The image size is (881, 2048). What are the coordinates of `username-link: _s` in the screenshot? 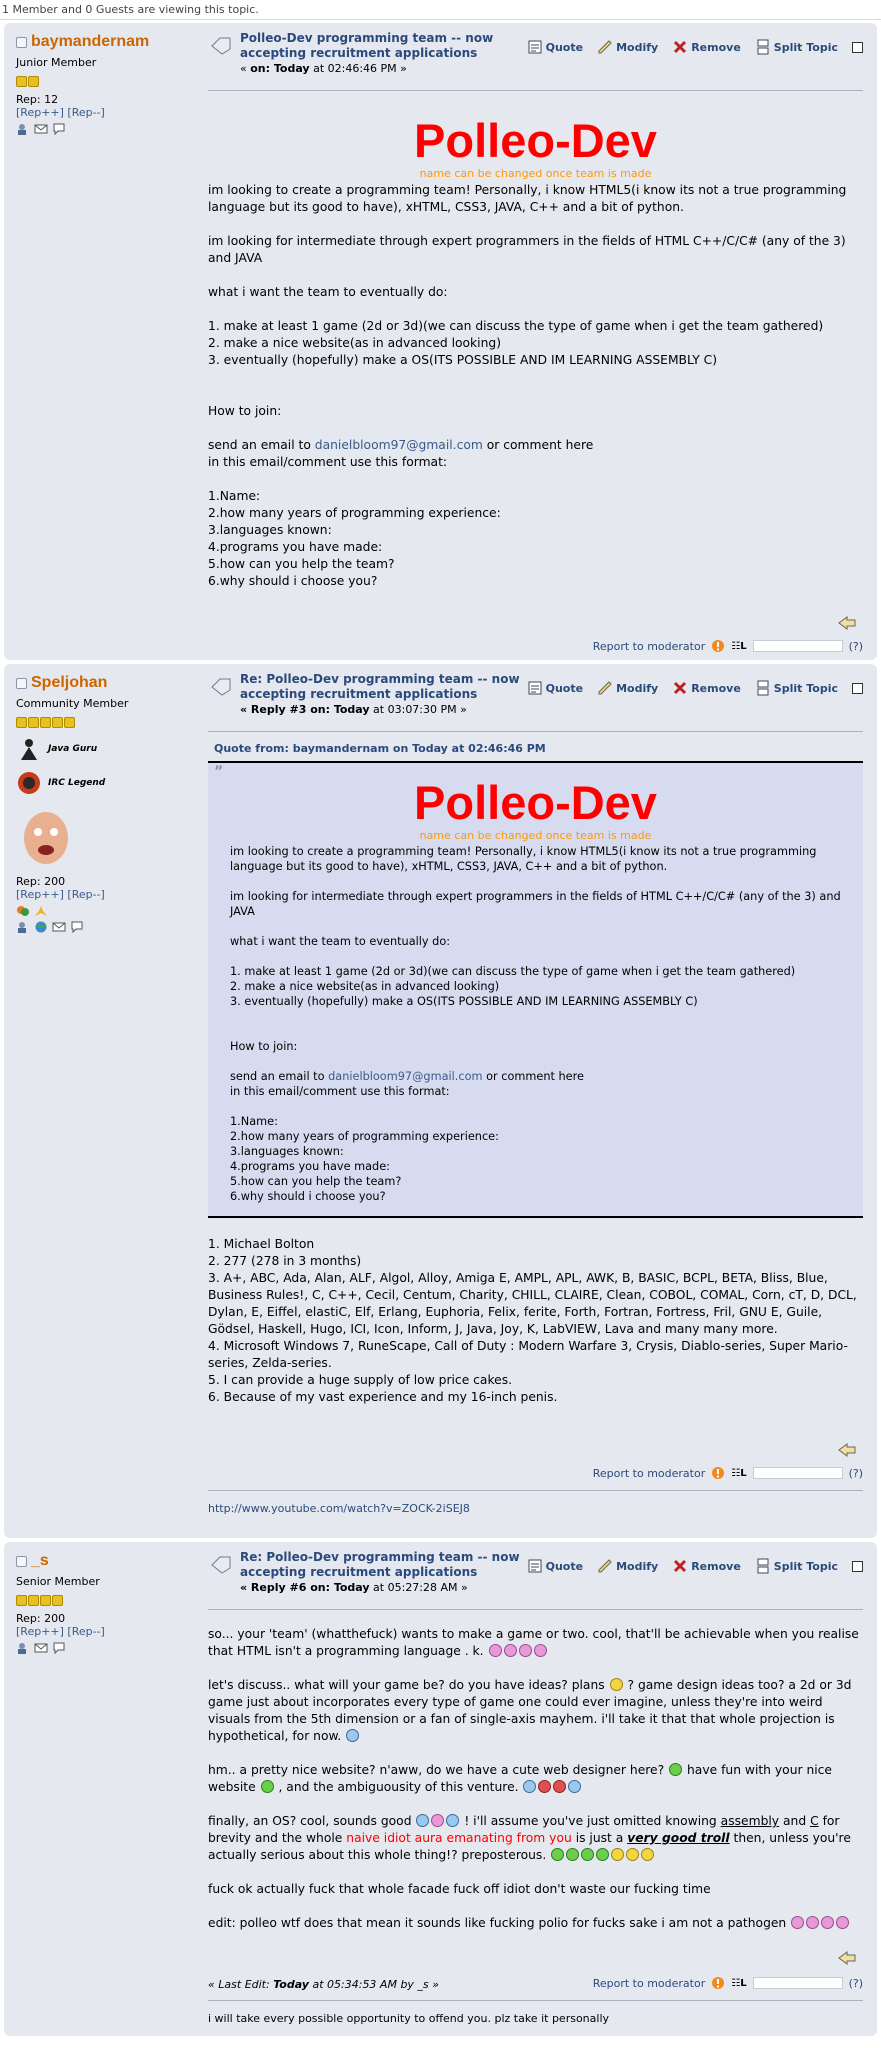 It's located at (40, 1561).